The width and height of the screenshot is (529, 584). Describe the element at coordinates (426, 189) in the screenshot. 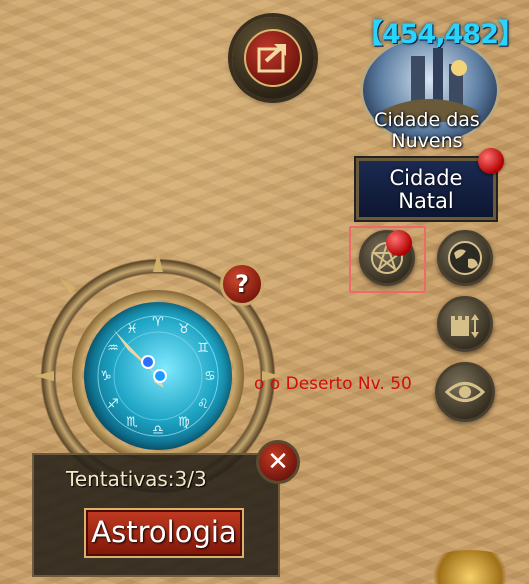

I see `home-city-button: Cidade Natal` at that location.